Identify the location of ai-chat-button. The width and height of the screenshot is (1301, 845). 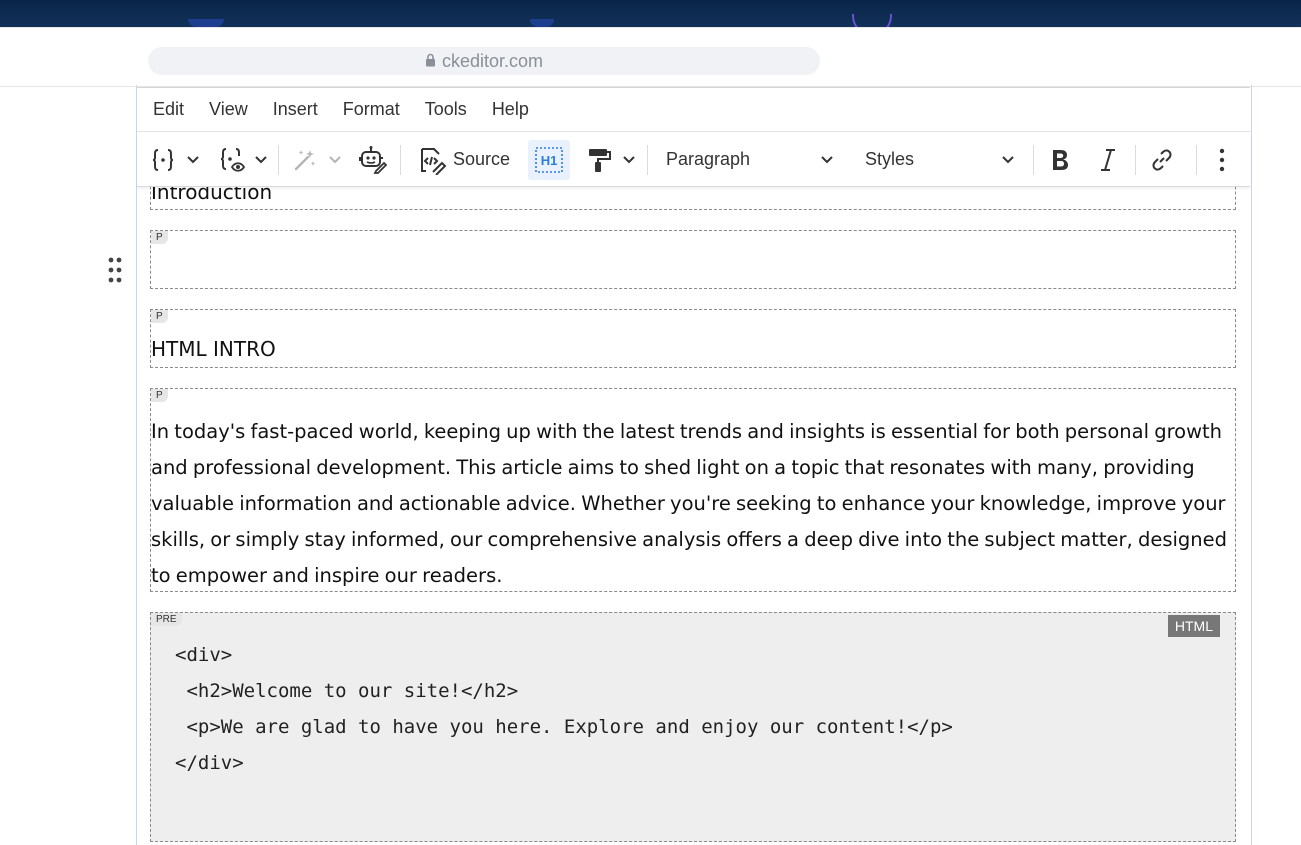
(373, 159).